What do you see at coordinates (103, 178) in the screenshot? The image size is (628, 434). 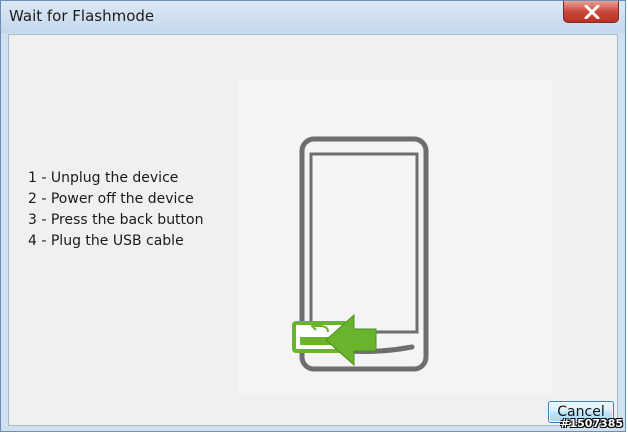 I see `instruction-step-1: 1 - Unplug the device` at bounding box center [103, 178].